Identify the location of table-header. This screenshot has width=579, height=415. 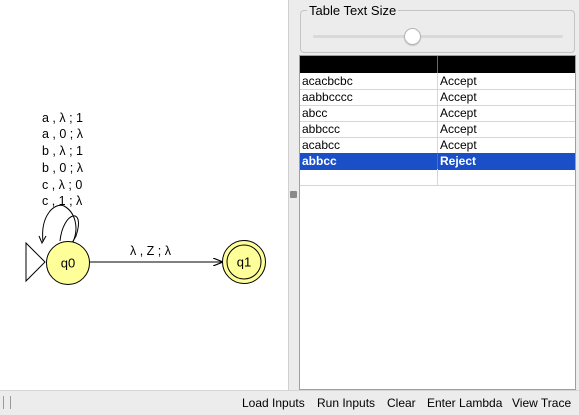
(437, 64).